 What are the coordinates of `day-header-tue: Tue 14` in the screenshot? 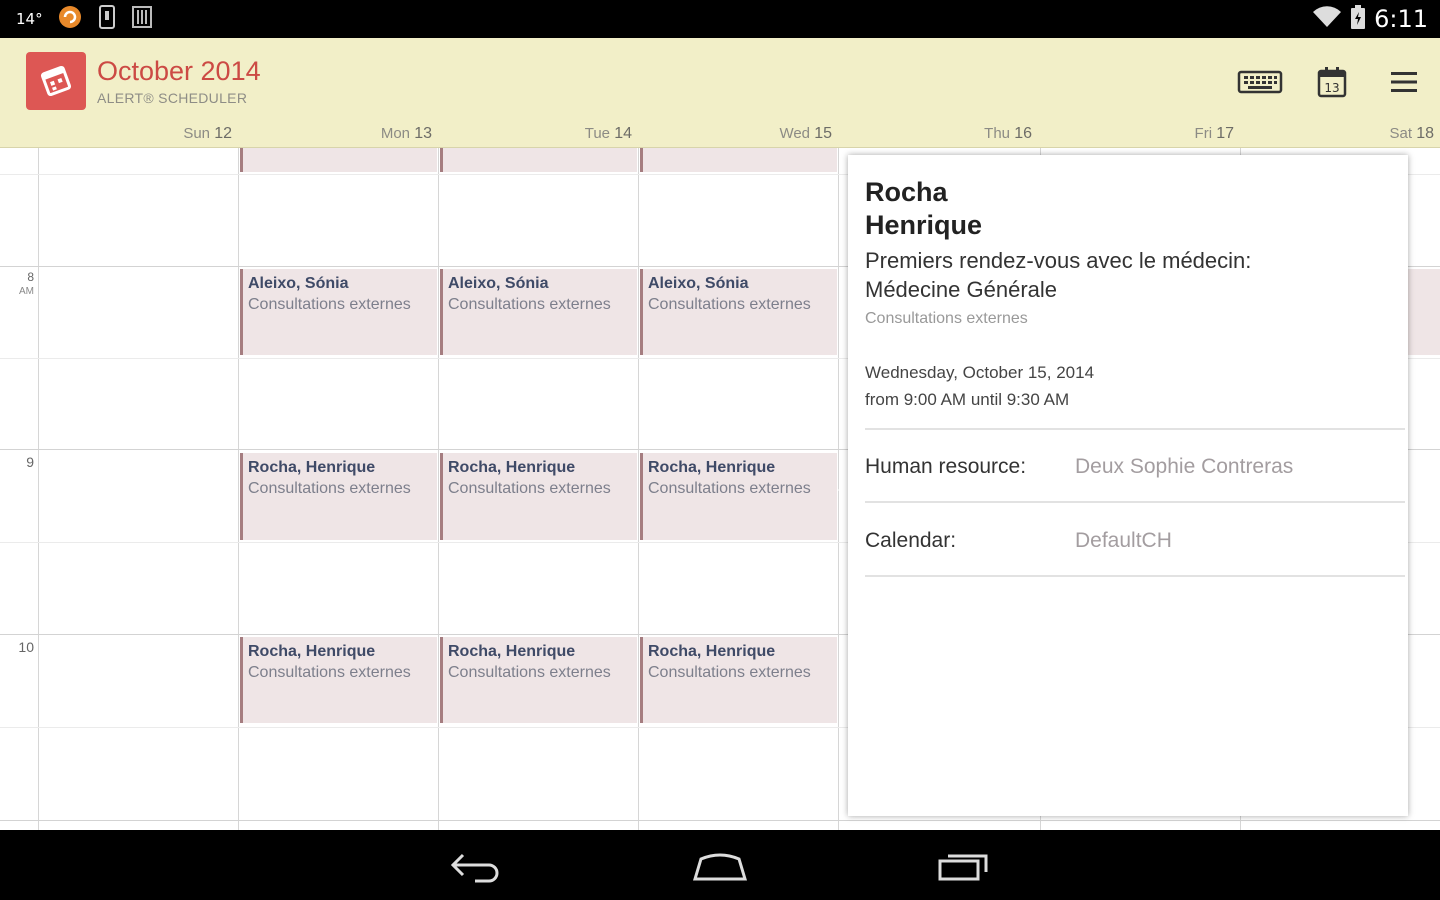 It's located at (532, 134).